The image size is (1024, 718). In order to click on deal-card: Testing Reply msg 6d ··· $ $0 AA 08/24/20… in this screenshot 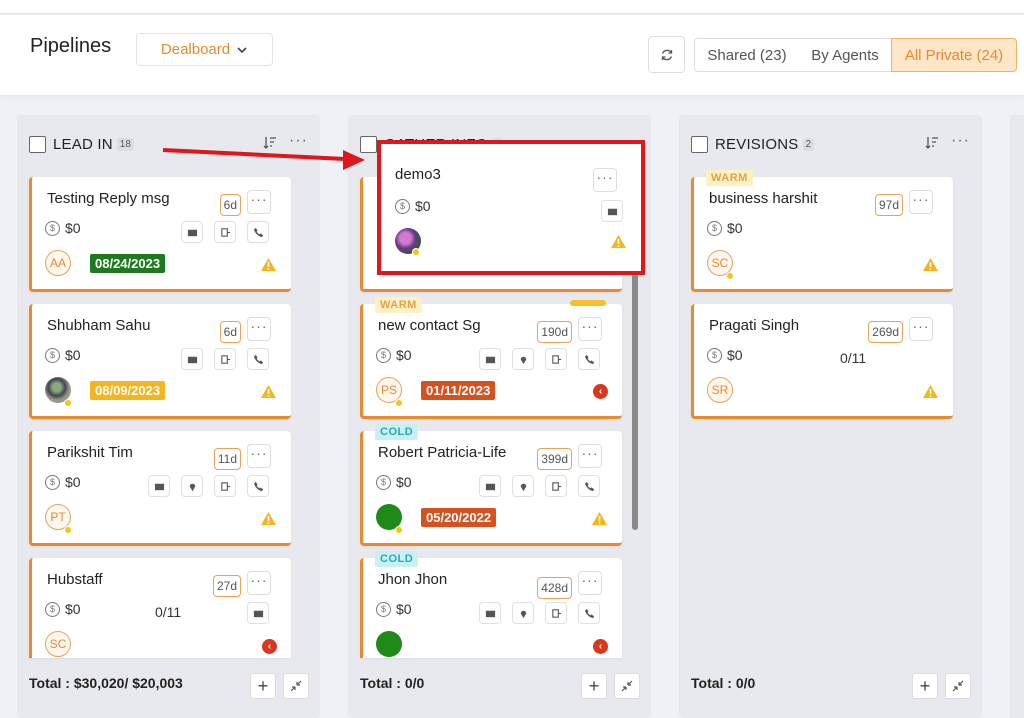, I will do `click(160, 234)`.